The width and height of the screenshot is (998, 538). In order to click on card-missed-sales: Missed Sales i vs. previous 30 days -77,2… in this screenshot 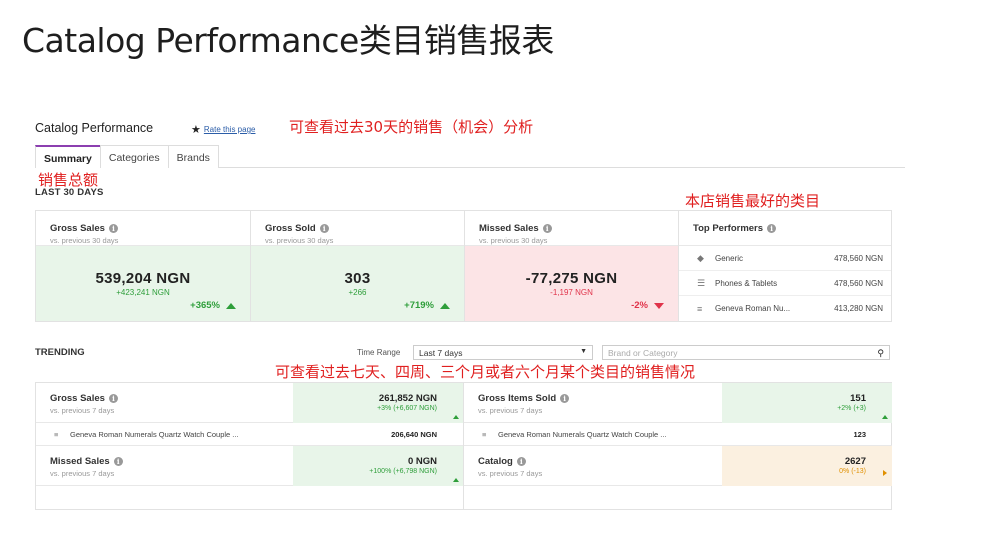, I will do `click(572, 266)`.